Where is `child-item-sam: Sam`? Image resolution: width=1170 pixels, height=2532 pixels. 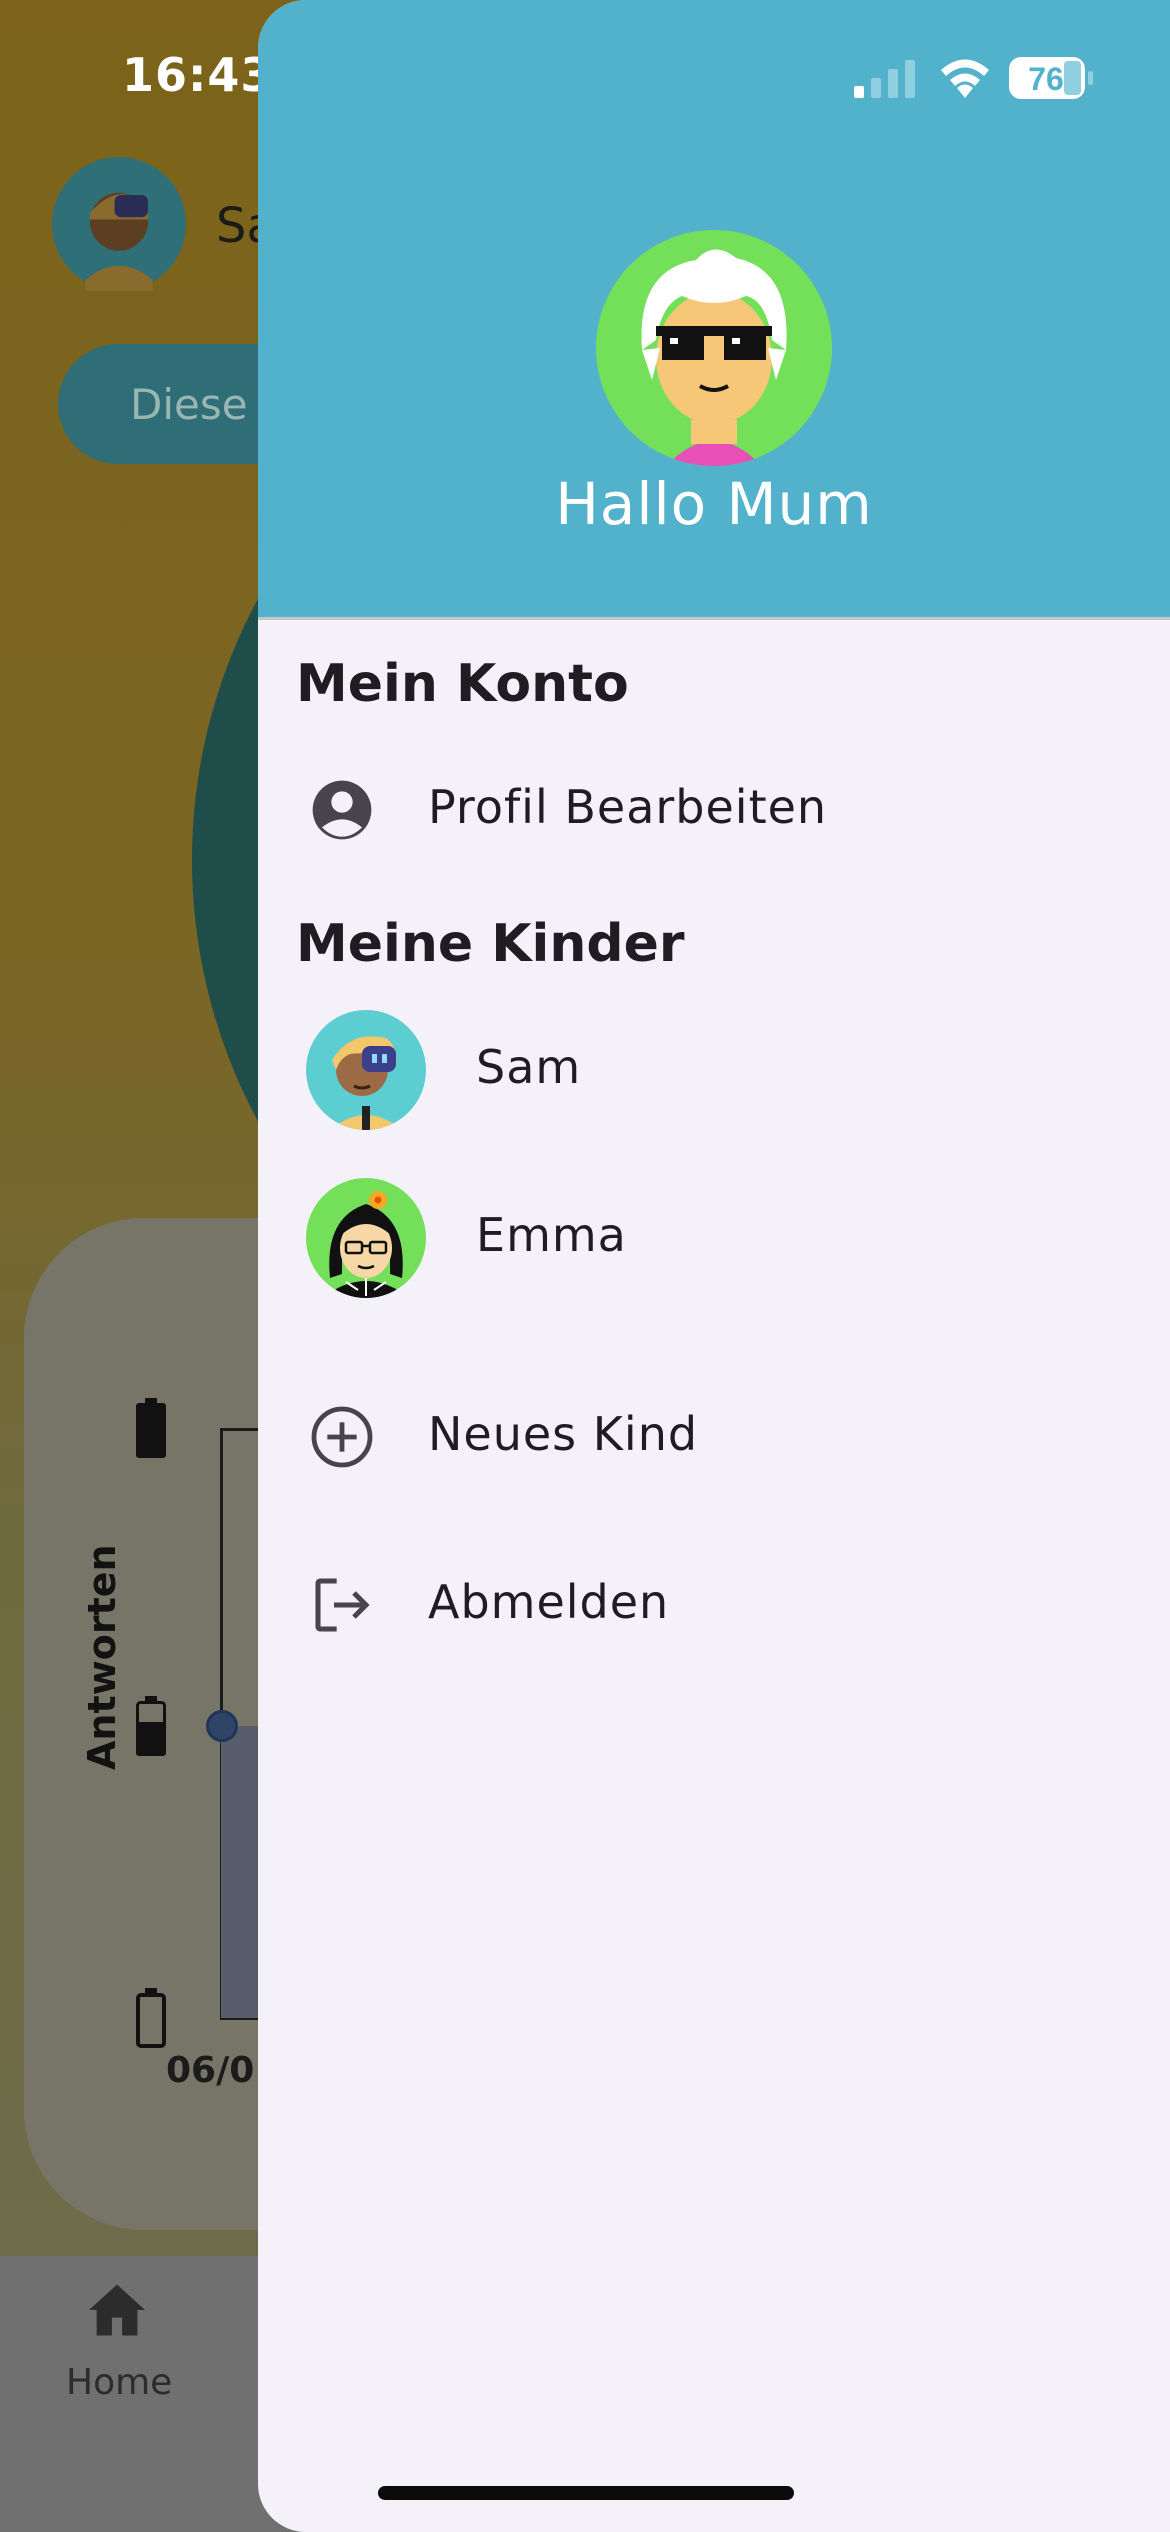
child-item-sam: Sam is located at coordinates (714, 1070).